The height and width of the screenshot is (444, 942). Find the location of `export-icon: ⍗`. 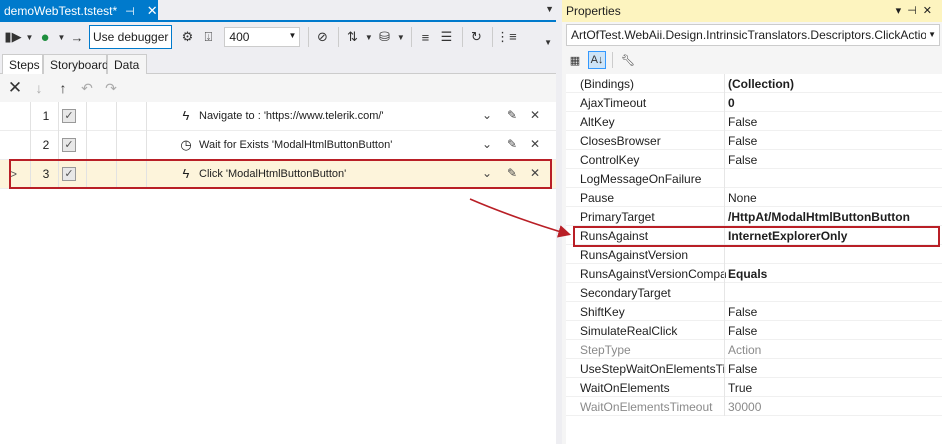

export-icon: ⍗ is located at coordinates (208, 37).